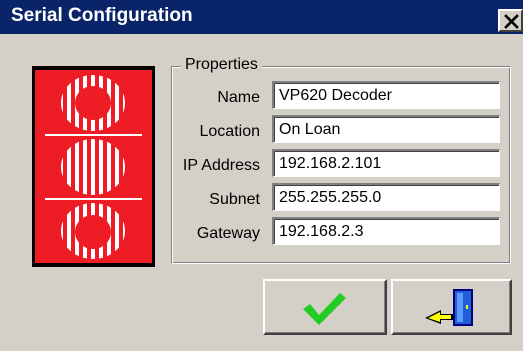 This screenshot has height=351, width=523. Describe the element at coordinates (228, 233) in the screenshot. I see `gateway-label: Gateway` at that location.